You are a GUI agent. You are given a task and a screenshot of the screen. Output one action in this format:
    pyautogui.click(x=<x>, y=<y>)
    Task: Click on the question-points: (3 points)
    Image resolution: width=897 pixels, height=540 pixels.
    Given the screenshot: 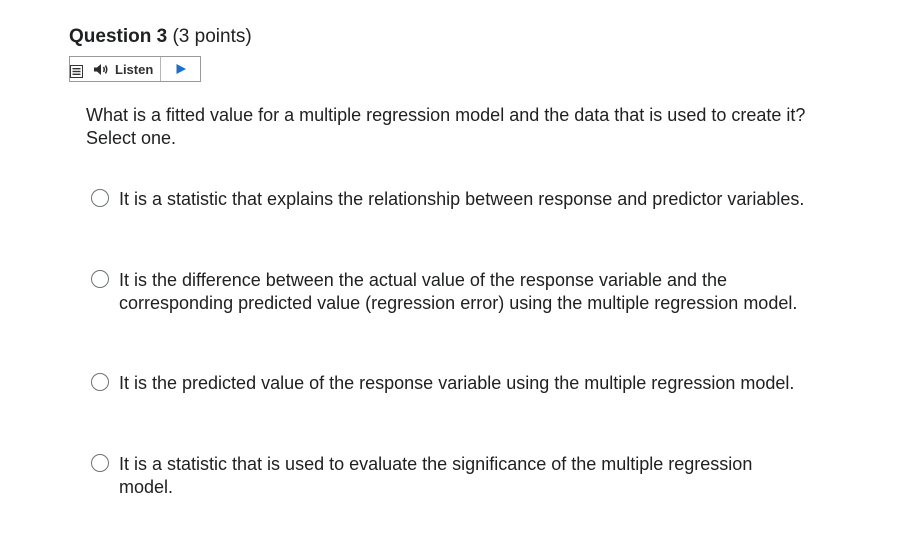 What is the action you would take?
    pyautogui.click(x=212, y=36)
    